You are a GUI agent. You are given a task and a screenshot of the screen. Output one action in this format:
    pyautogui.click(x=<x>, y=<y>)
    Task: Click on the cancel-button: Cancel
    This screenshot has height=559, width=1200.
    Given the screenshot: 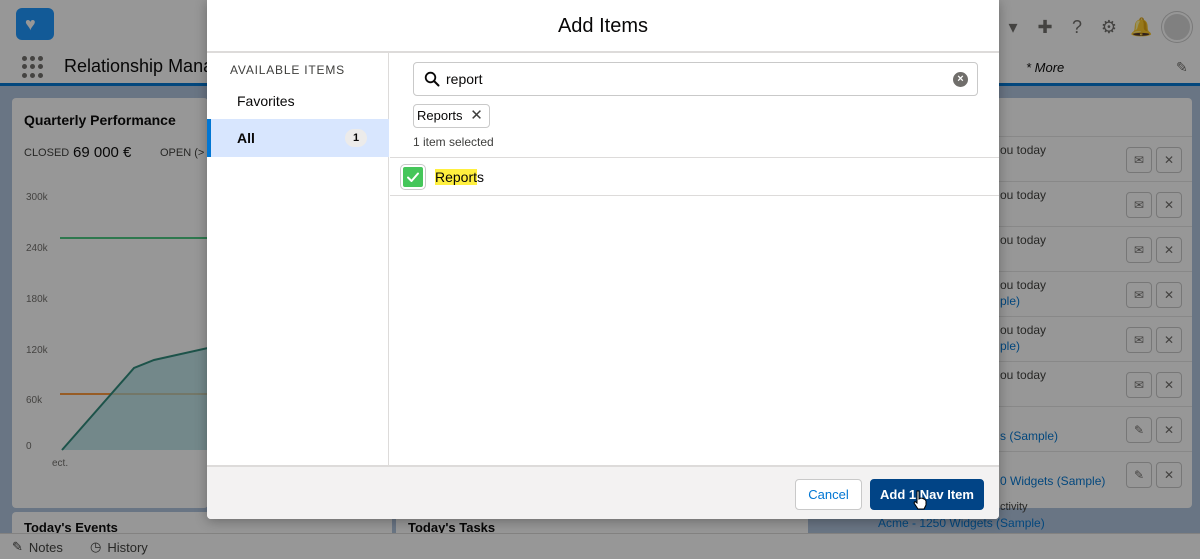 What is the action you would take?
    pyautogui.click(x=828, y=494)
    